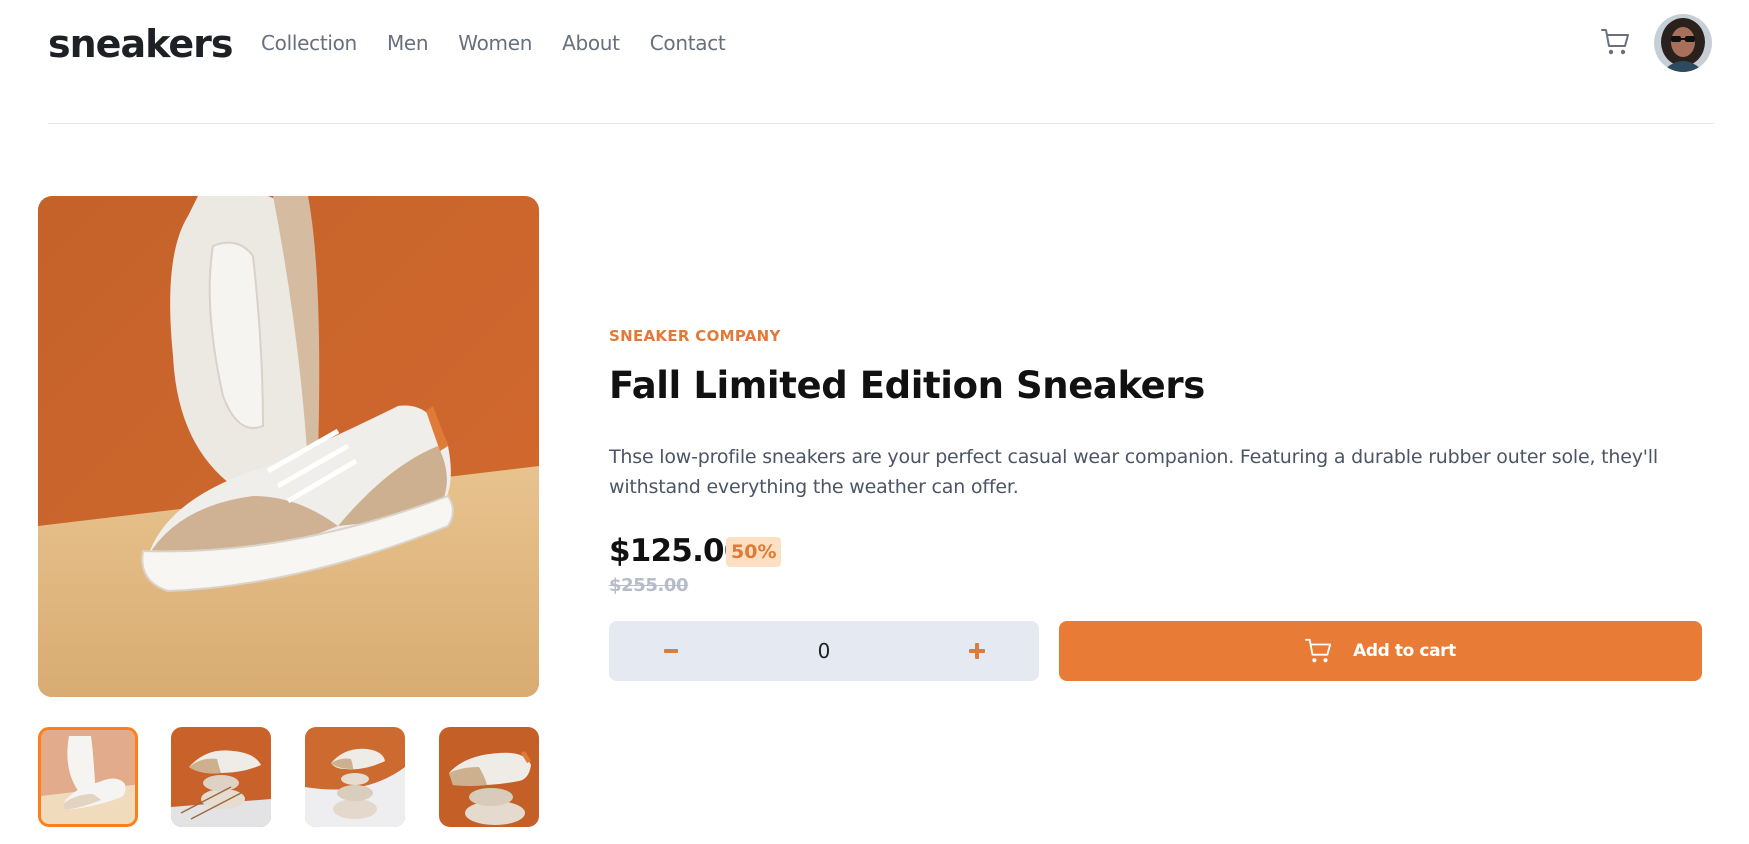  I want to click on add-to-cart-button: Add to cart, so click(1380, 651).